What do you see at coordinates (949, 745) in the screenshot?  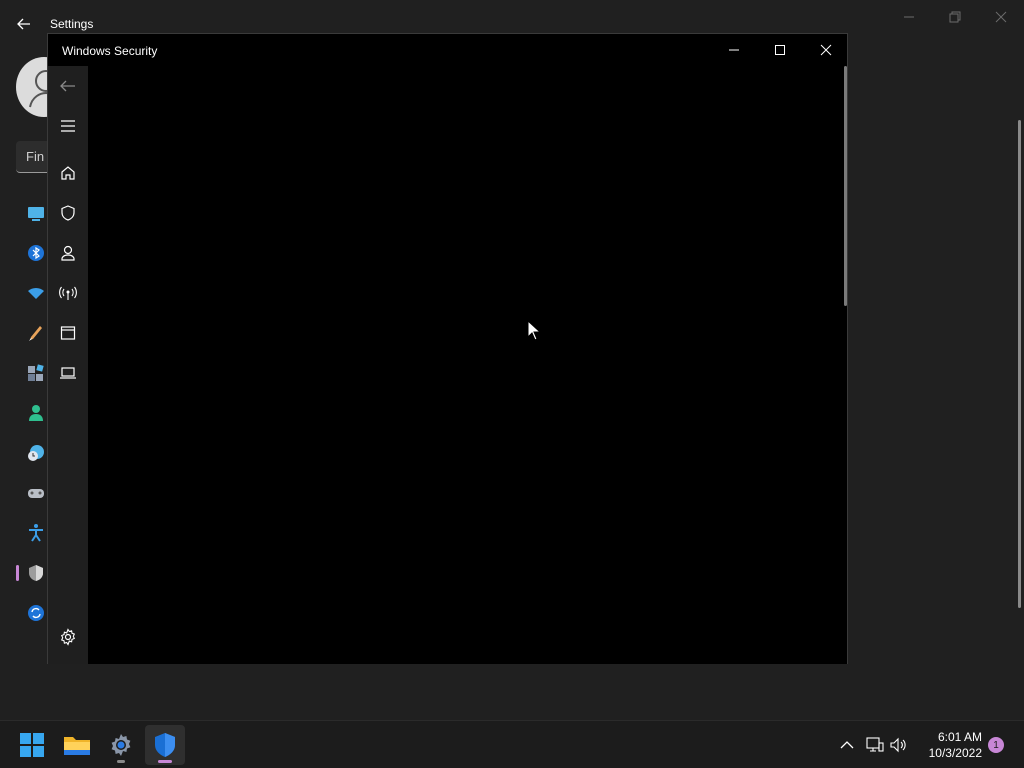 I see `taskbar-clock: 6:01 AM 10/3/2022` at bounding box center [949, 745].